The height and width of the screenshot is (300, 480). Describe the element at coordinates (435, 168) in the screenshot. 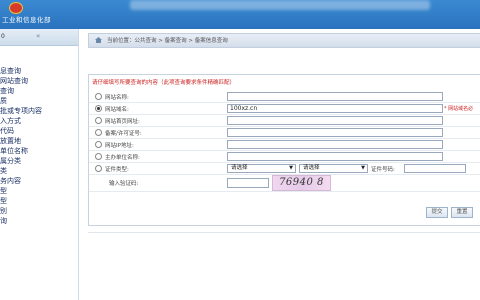

I see `cert-number-input` at that location.